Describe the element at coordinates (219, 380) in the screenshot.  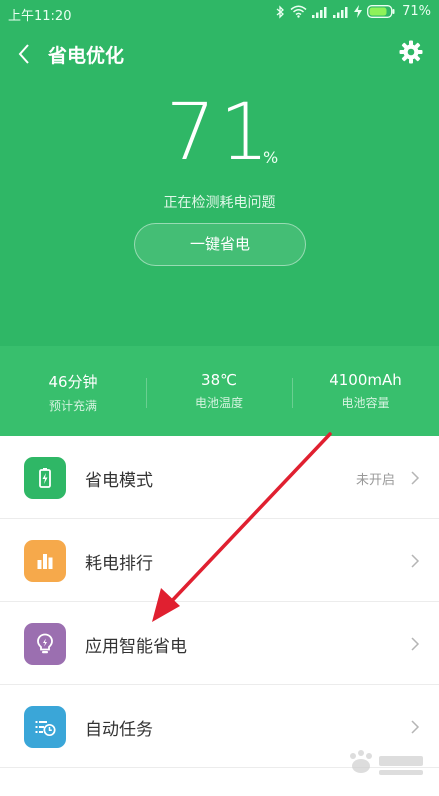
I see `stat-value: 38℃` at that location.